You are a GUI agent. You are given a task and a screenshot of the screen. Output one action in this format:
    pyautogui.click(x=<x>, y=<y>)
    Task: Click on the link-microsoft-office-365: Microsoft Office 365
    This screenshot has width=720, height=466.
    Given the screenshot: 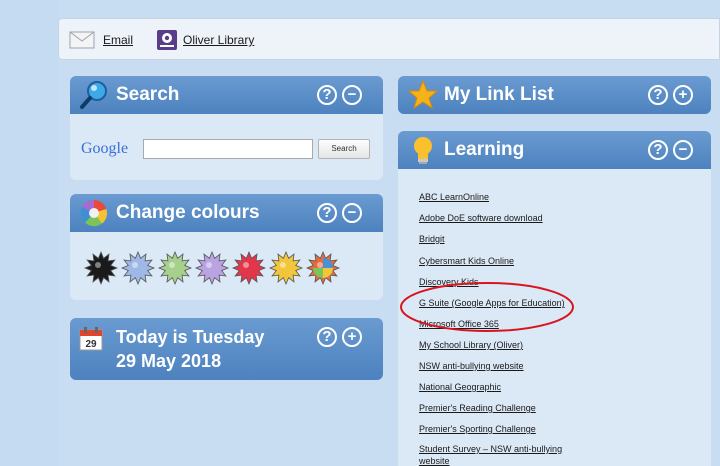 What is the action you would take?
    pyautogui.click(x=459, y=324)
    